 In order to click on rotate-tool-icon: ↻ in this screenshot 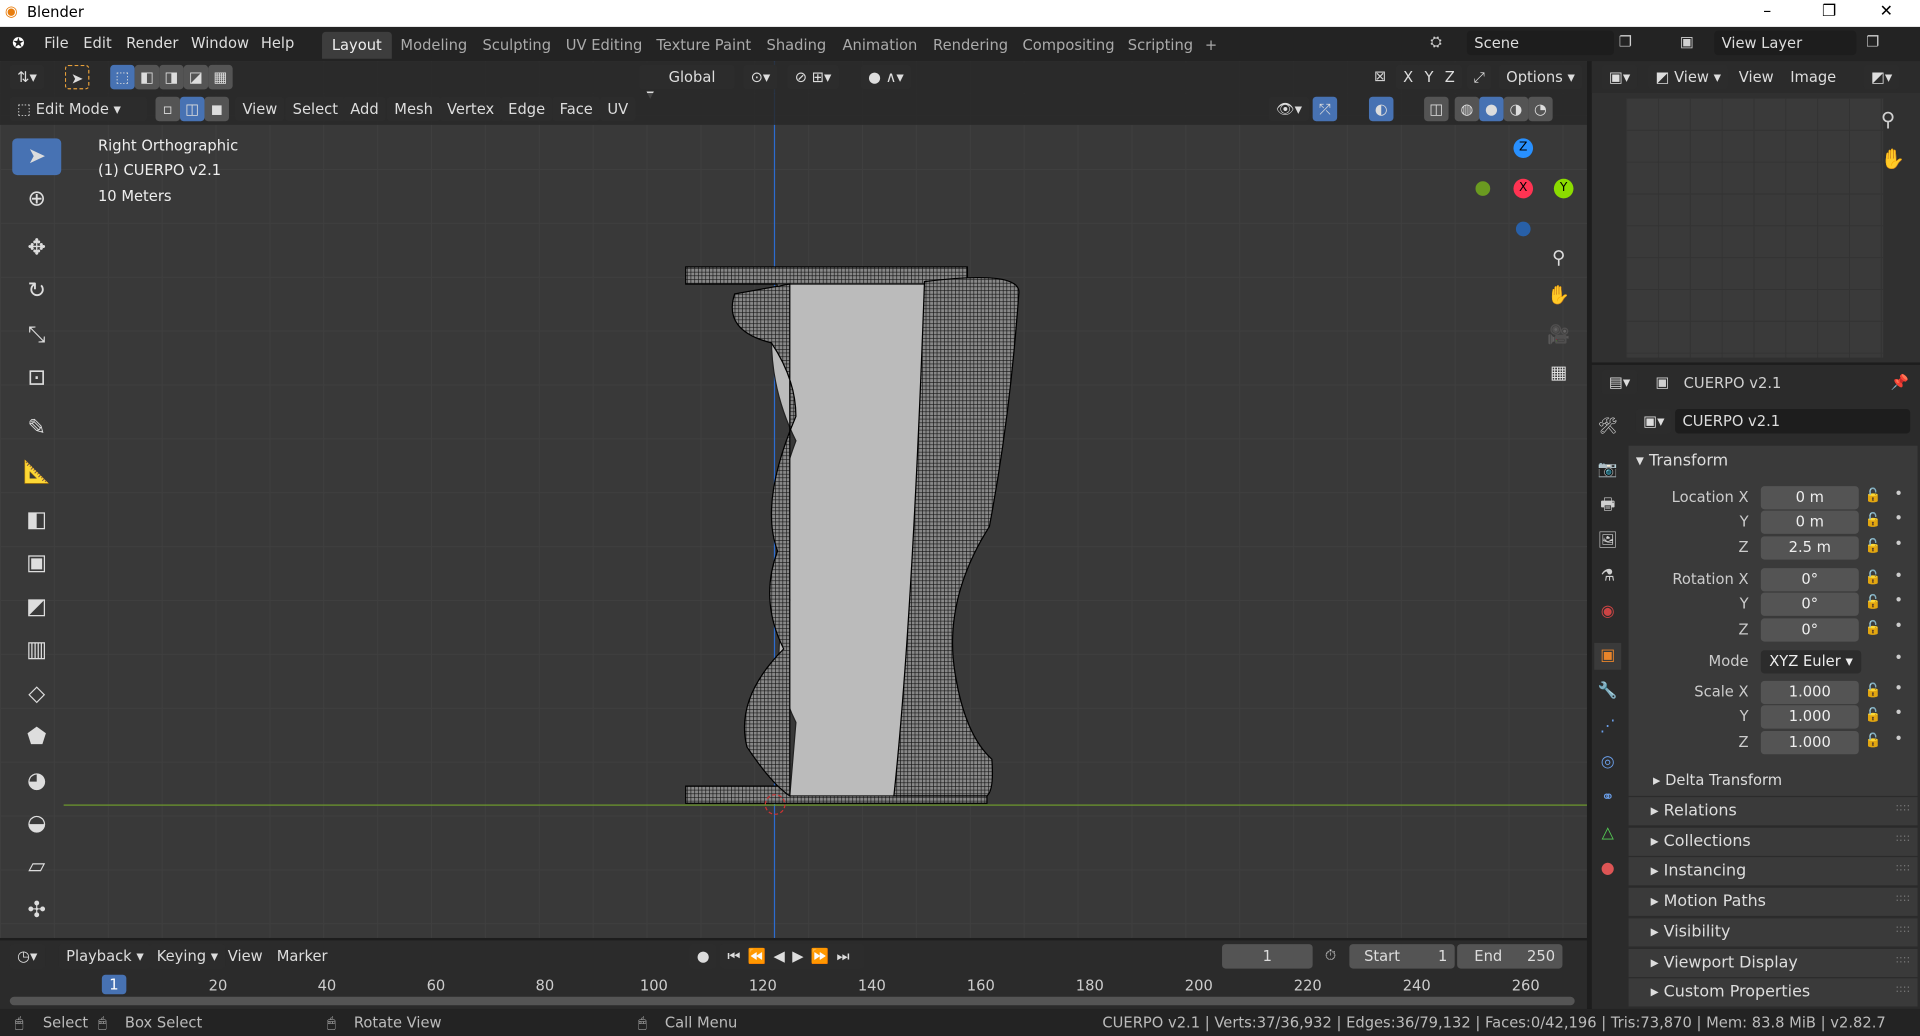, I will do `click(36, 291)`.